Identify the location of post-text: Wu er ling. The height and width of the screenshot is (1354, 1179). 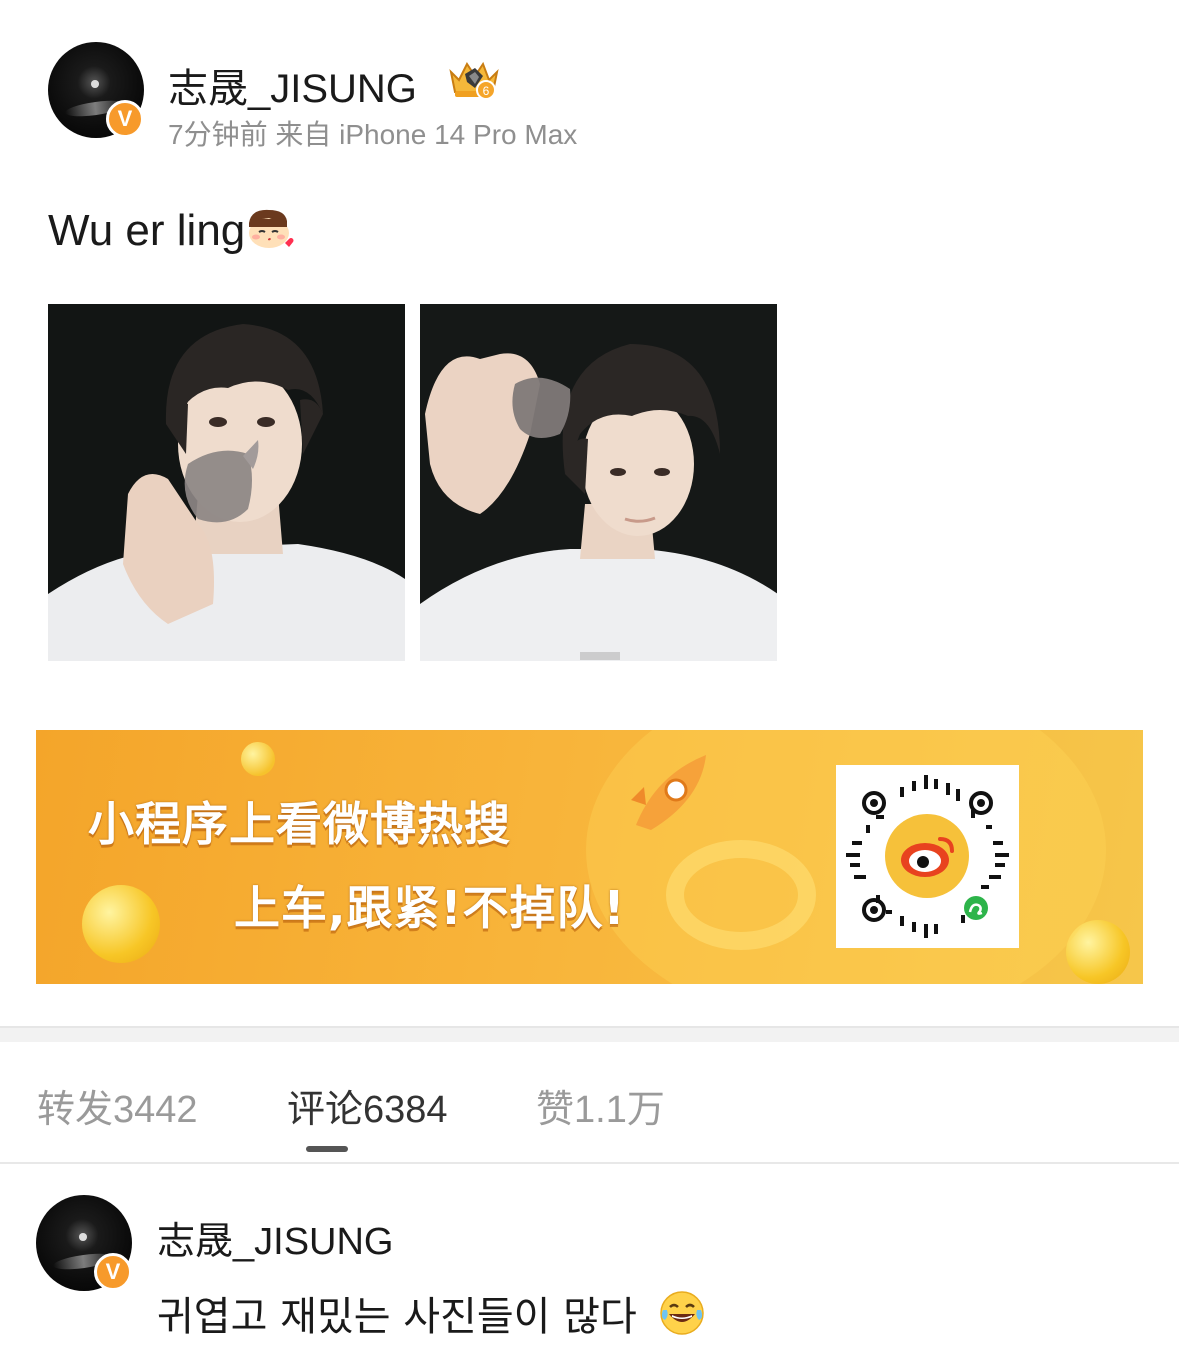
(171, 231).